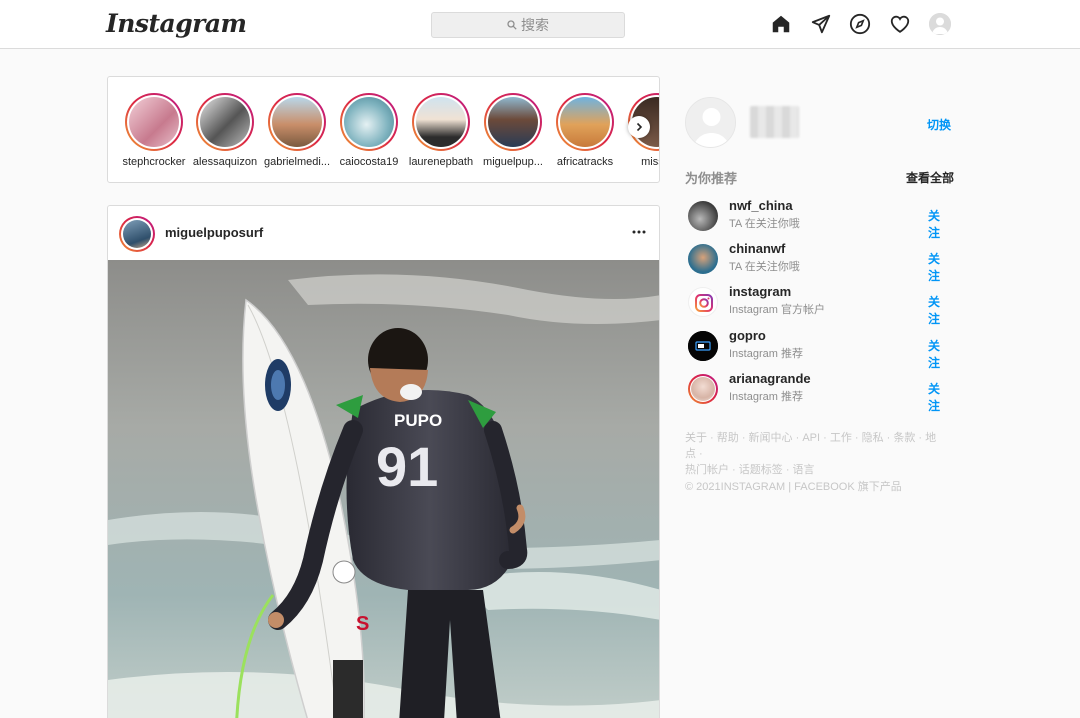 The width and height of the screenshot is (1080, 718). What do you see at coordinates (535, 25) in the screenshot?
I see `search-placeholder: 搜索` at bounding box center [535, 25].